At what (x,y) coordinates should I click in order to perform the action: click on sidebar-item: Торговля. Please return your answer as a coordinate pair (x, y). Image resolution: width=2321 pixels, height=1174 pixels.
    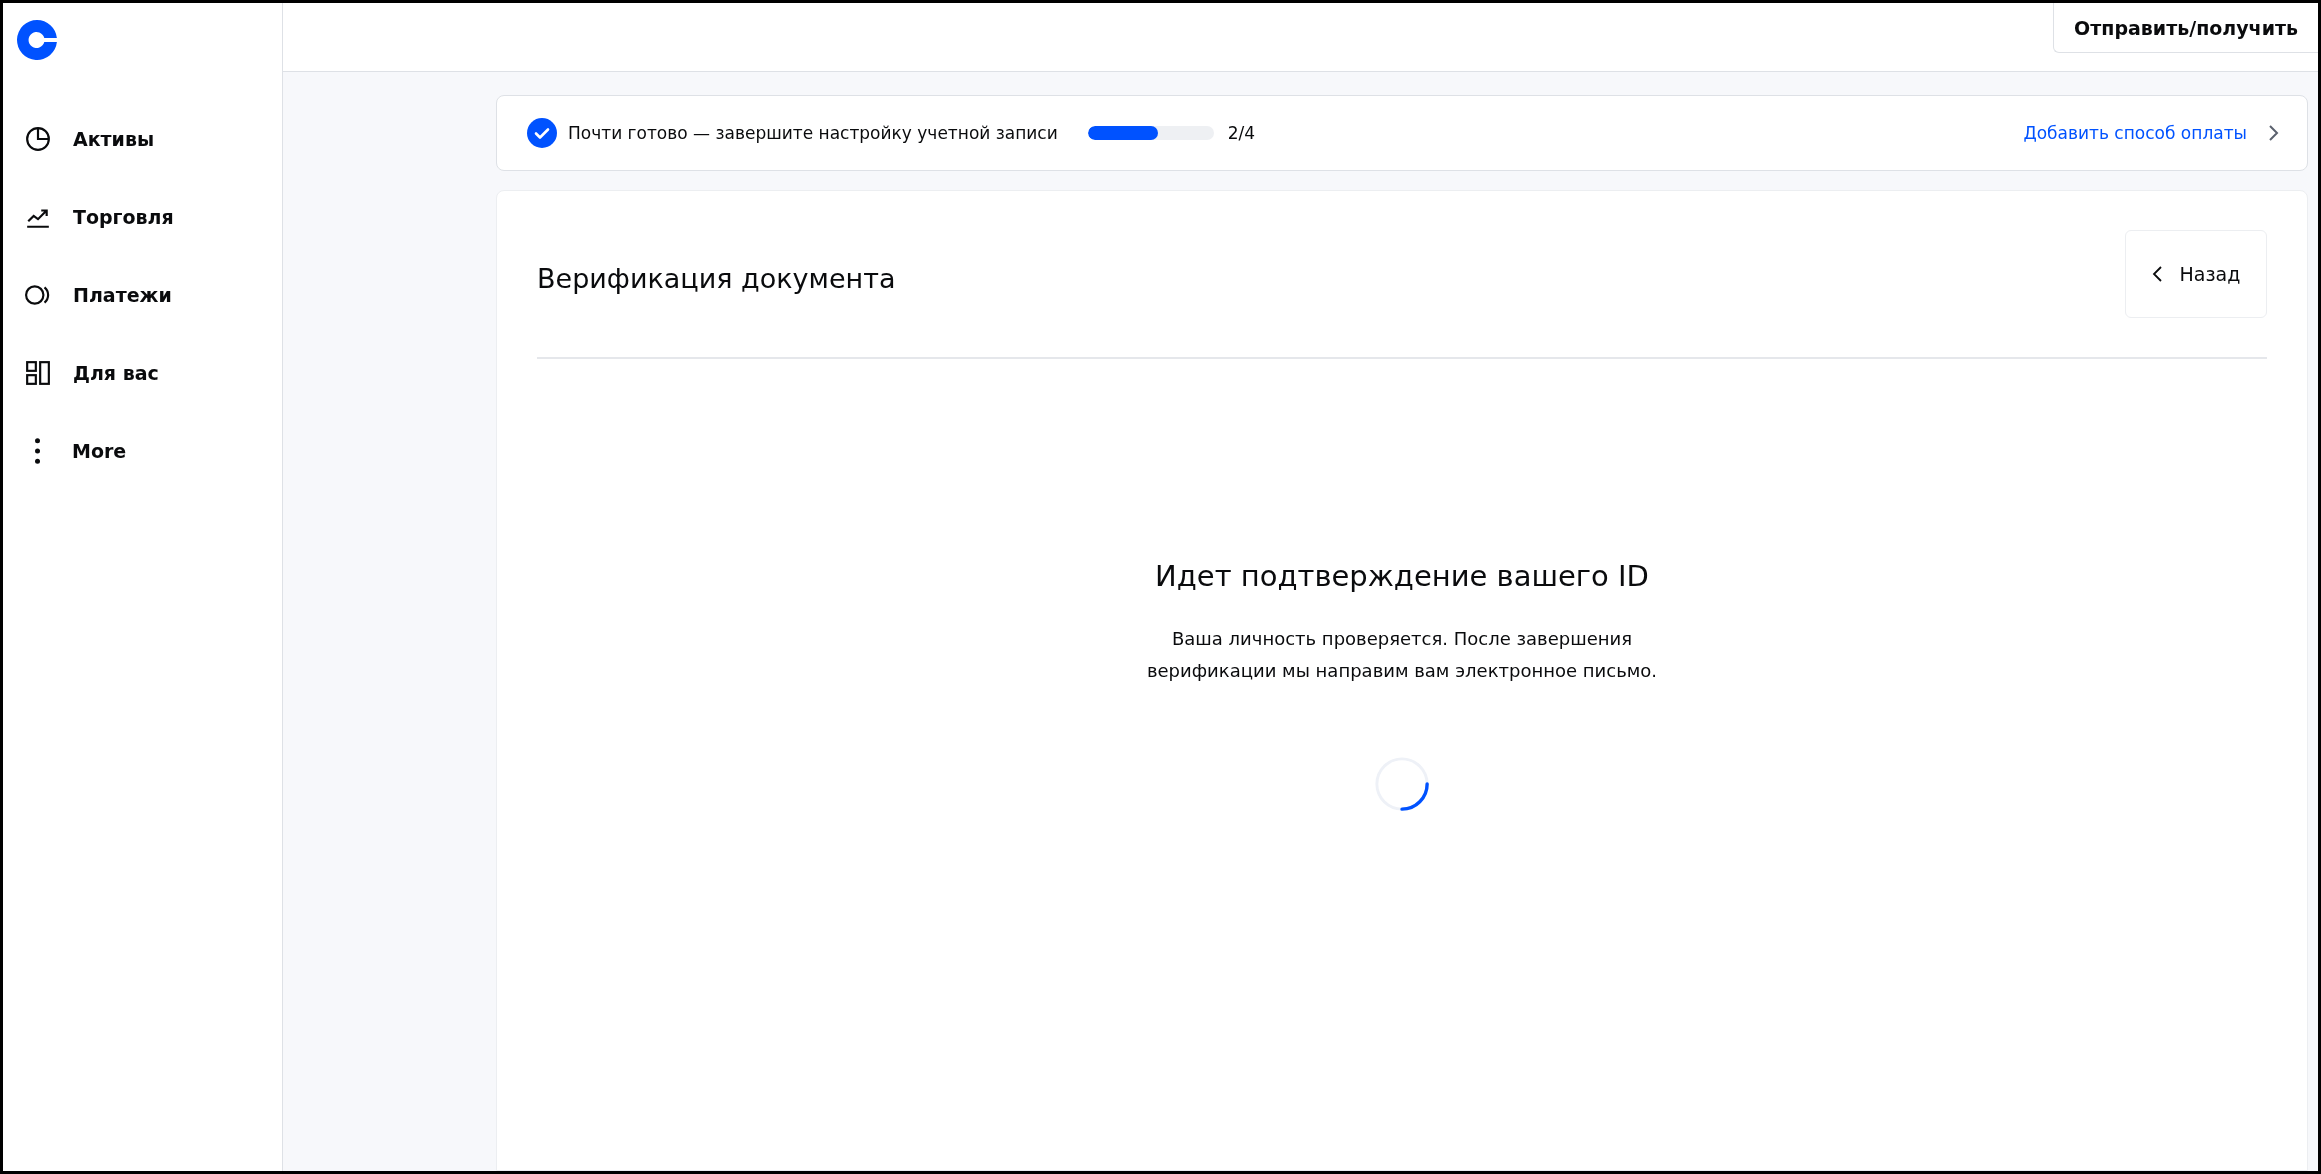
    Looking at the image, I should click on (95, 217).